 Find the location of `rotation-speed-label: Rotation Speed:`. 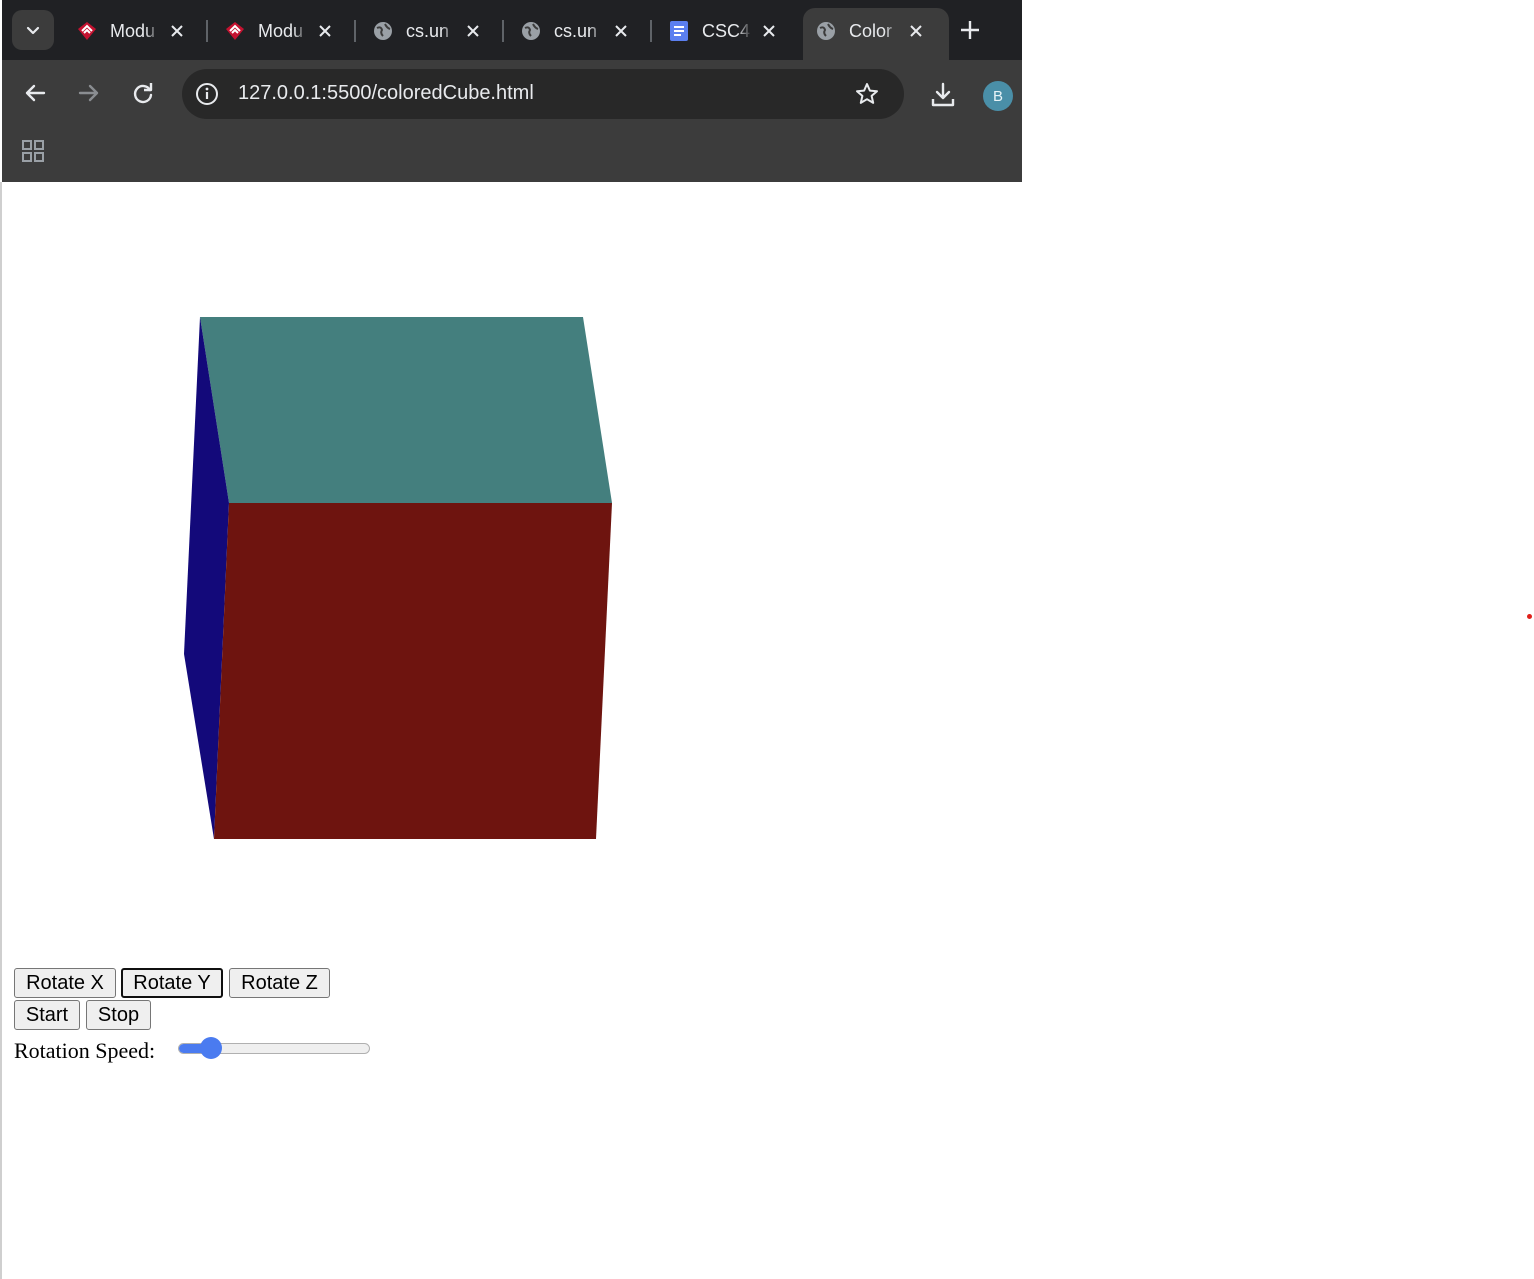

rotation-speed-label: Rotation Speed: is located at coordinates (85, 1050).